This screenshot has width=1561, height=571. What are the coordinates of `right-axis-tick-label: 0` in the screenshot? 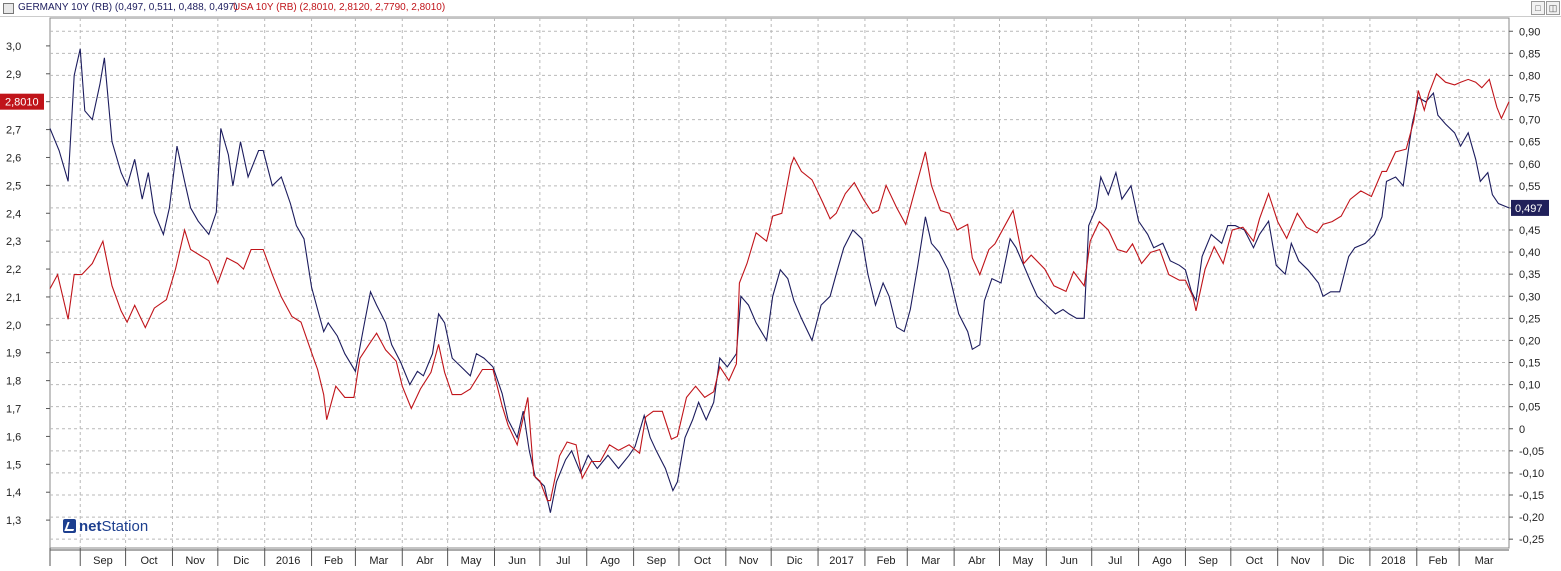 It's located at (1522, 430).